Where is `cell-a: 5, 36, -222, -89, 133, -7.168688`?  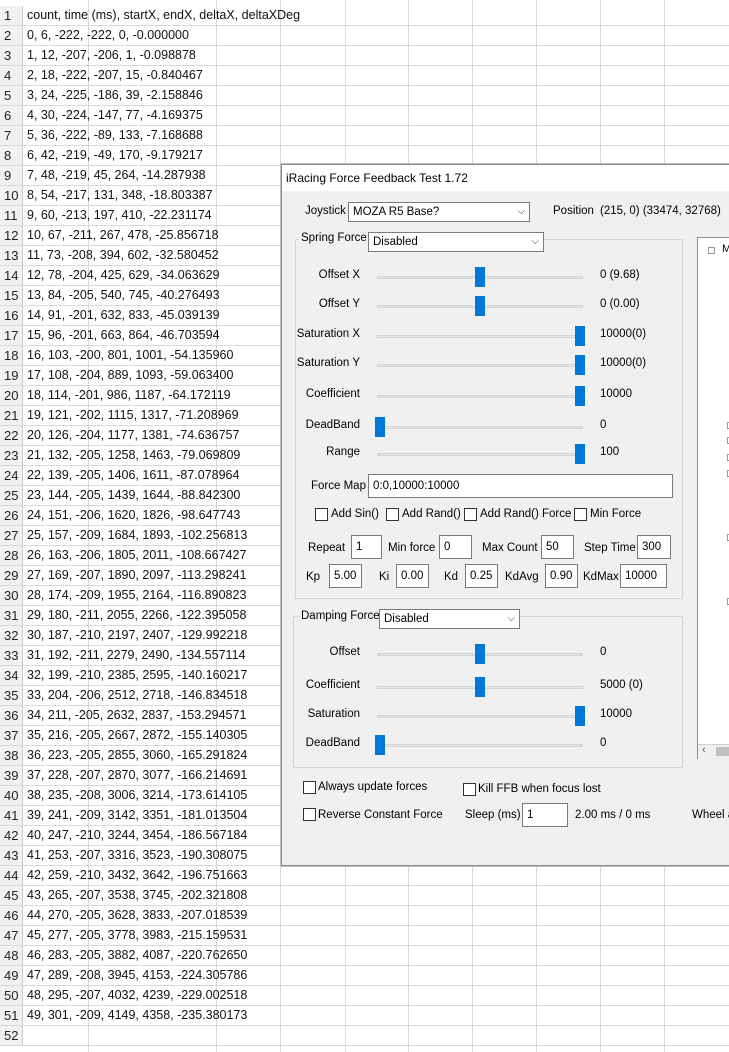
cell-a: 5, 36, -222, -89, 133, -7.168688 is located at coordinates (115, 135).